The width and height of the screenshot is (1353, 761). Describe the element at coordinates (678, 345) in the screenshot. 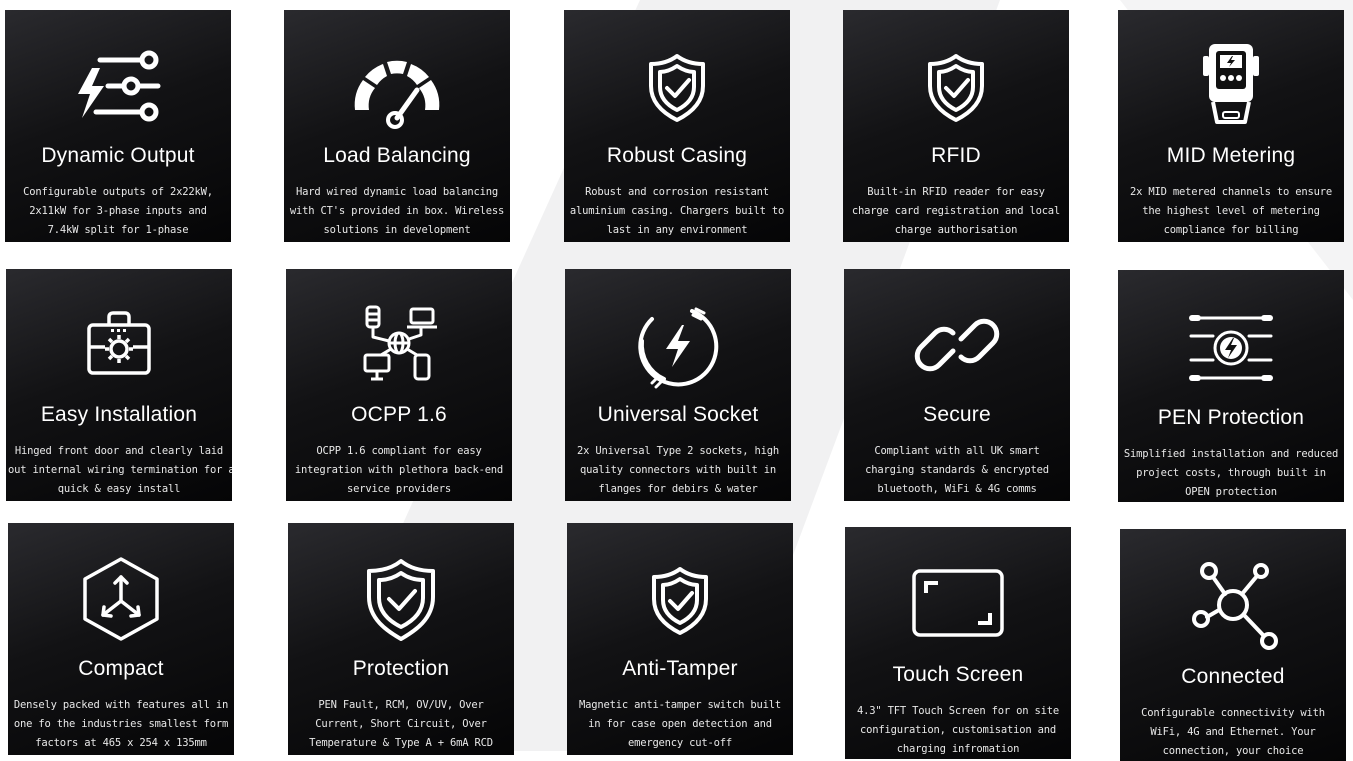

I see `plug-bolt-icon` at that location.